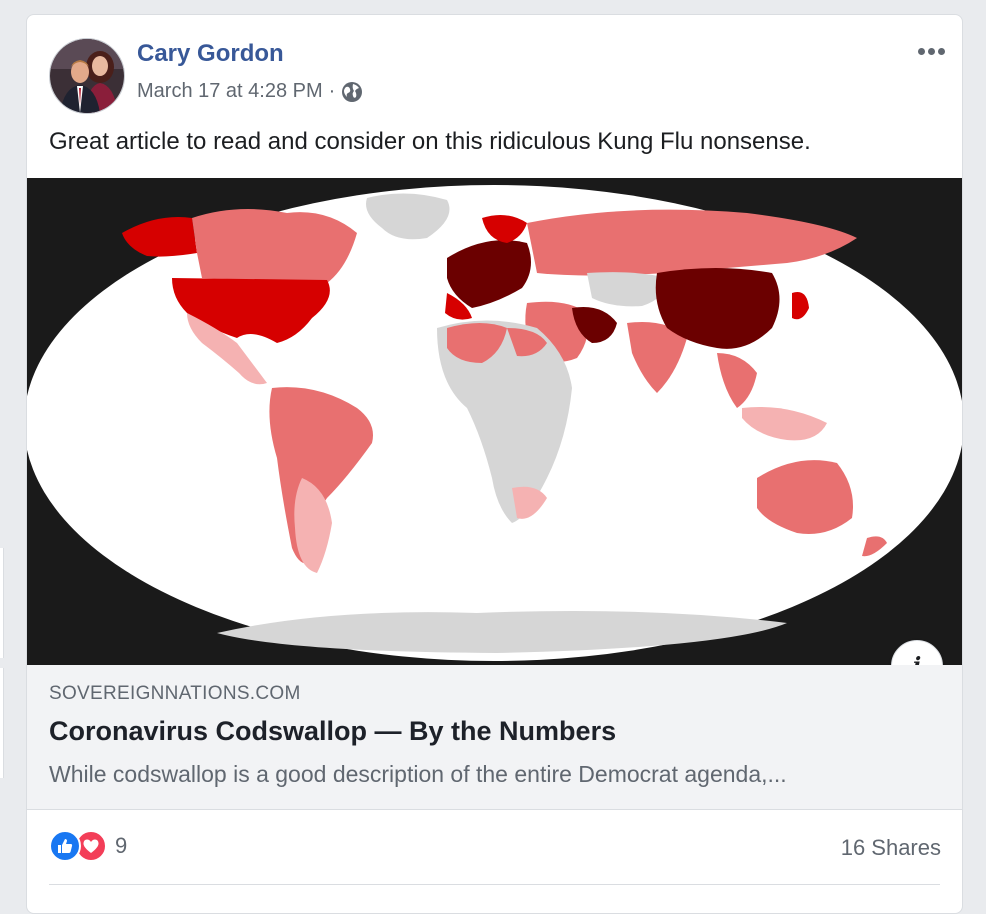 The height and width of the screenshot is (914, 986). I want to click on avatar-photo, so click(87, 76).